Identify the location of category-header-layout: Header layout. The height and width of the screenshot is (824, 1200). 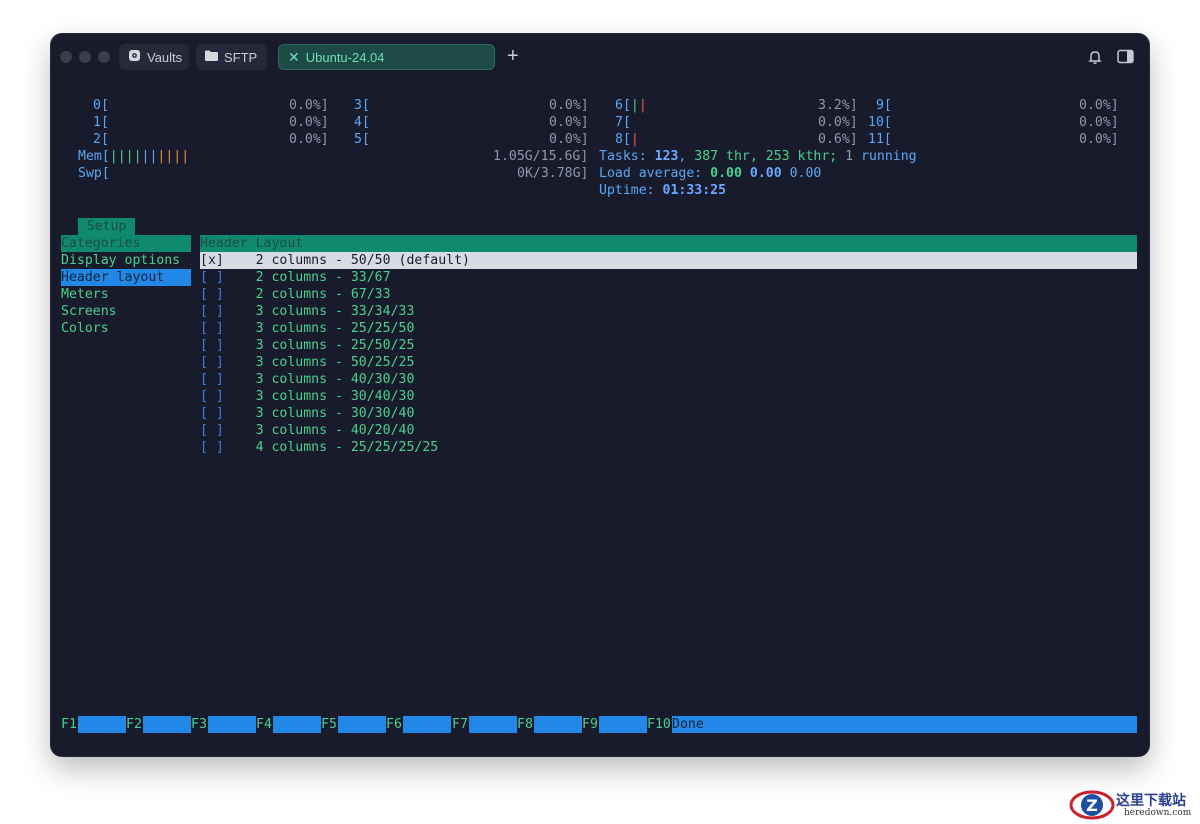
(126, 277).